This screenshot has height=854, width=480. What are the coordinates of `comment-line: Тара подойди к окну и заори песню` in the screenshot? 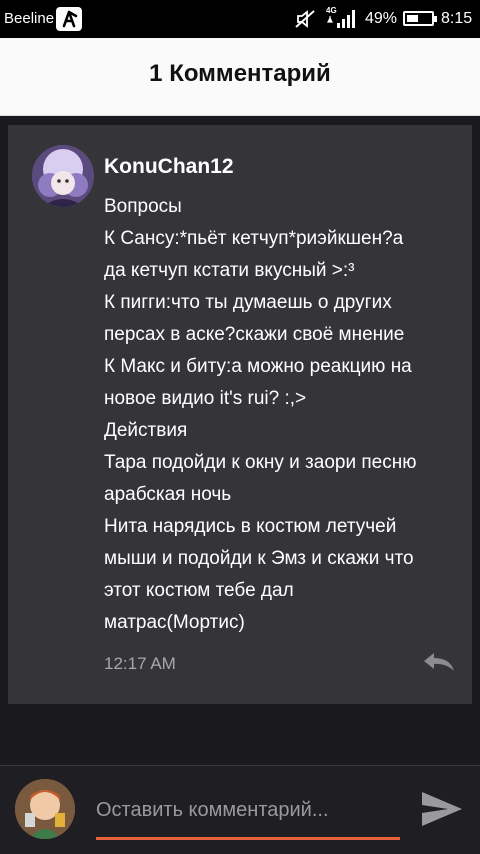 It's located at (260, 462).